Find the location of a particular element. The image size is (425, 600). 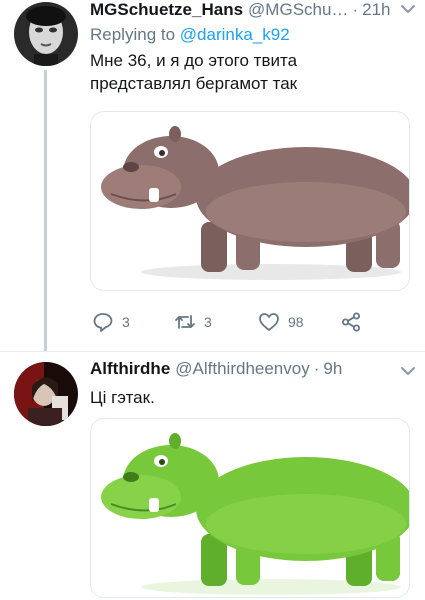

share-icon is located at coordinates (351, 322).